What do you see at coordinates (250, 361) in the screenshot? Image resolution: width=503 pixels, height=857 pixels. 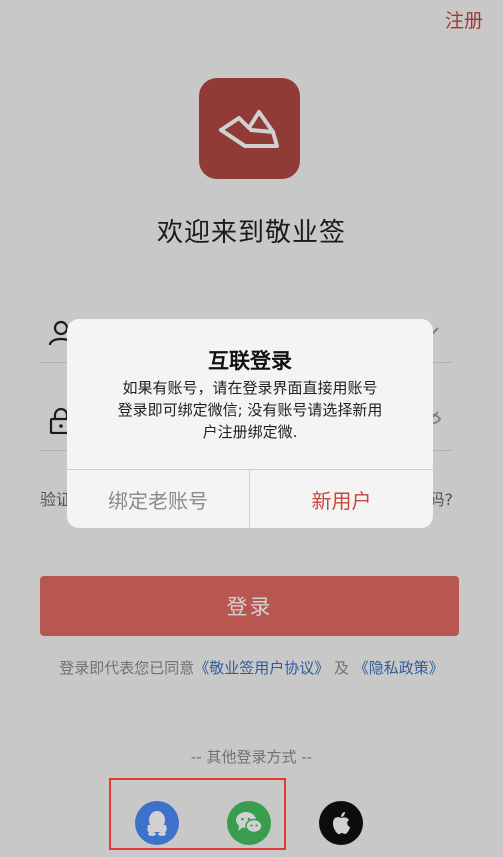 I see `dialog-title: 互联登录` at bounding box center [250, 361].